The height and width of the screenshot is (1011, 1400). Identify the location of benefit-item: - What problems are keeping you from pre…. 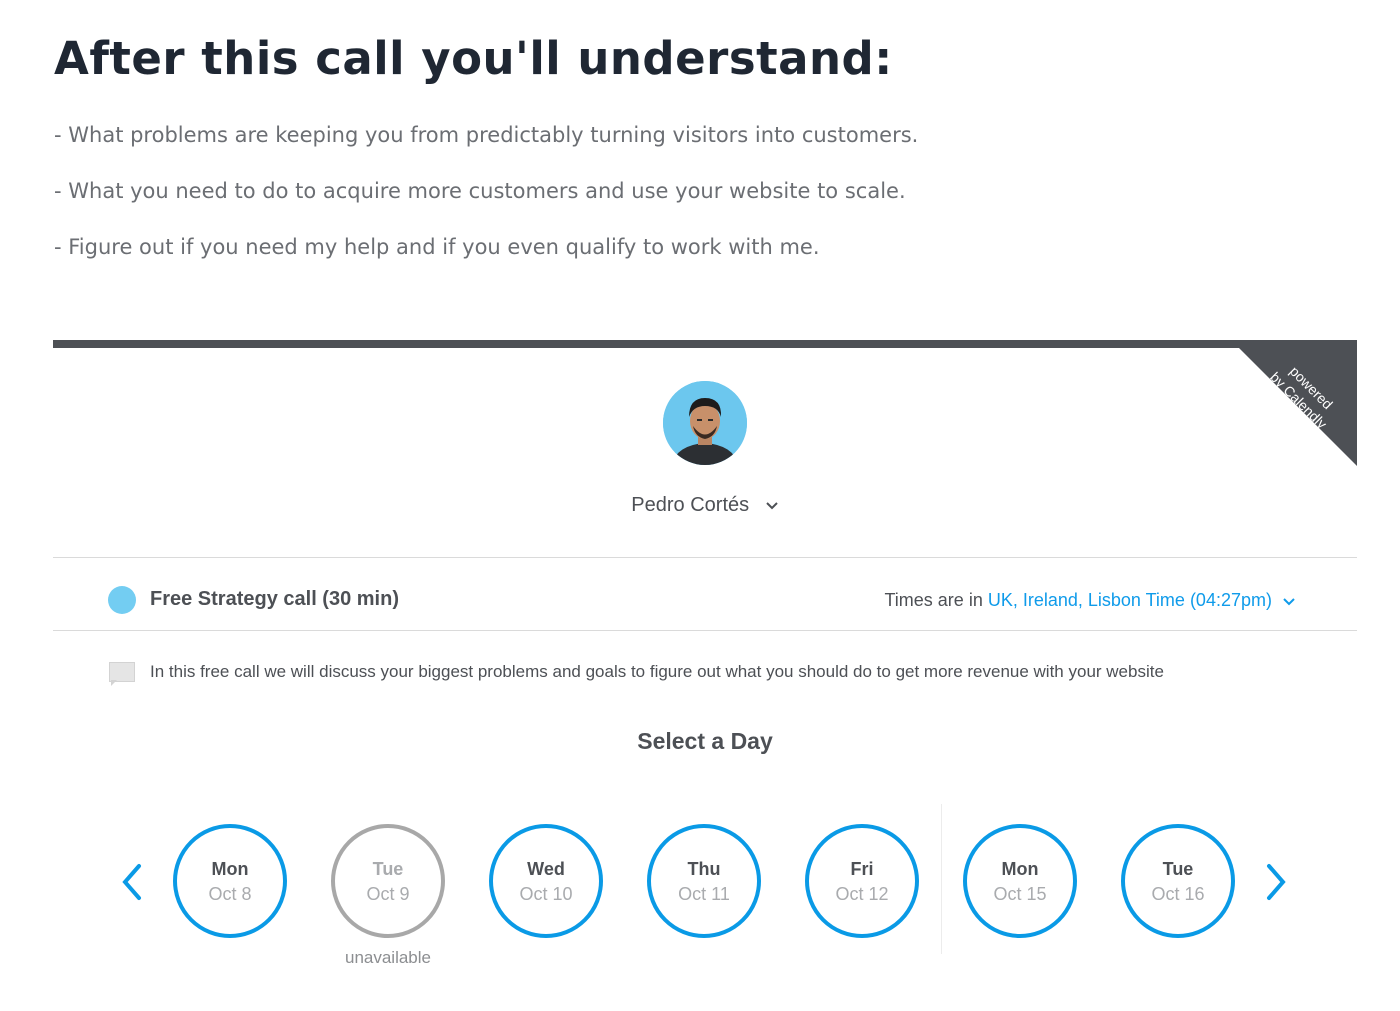
(486, 135).